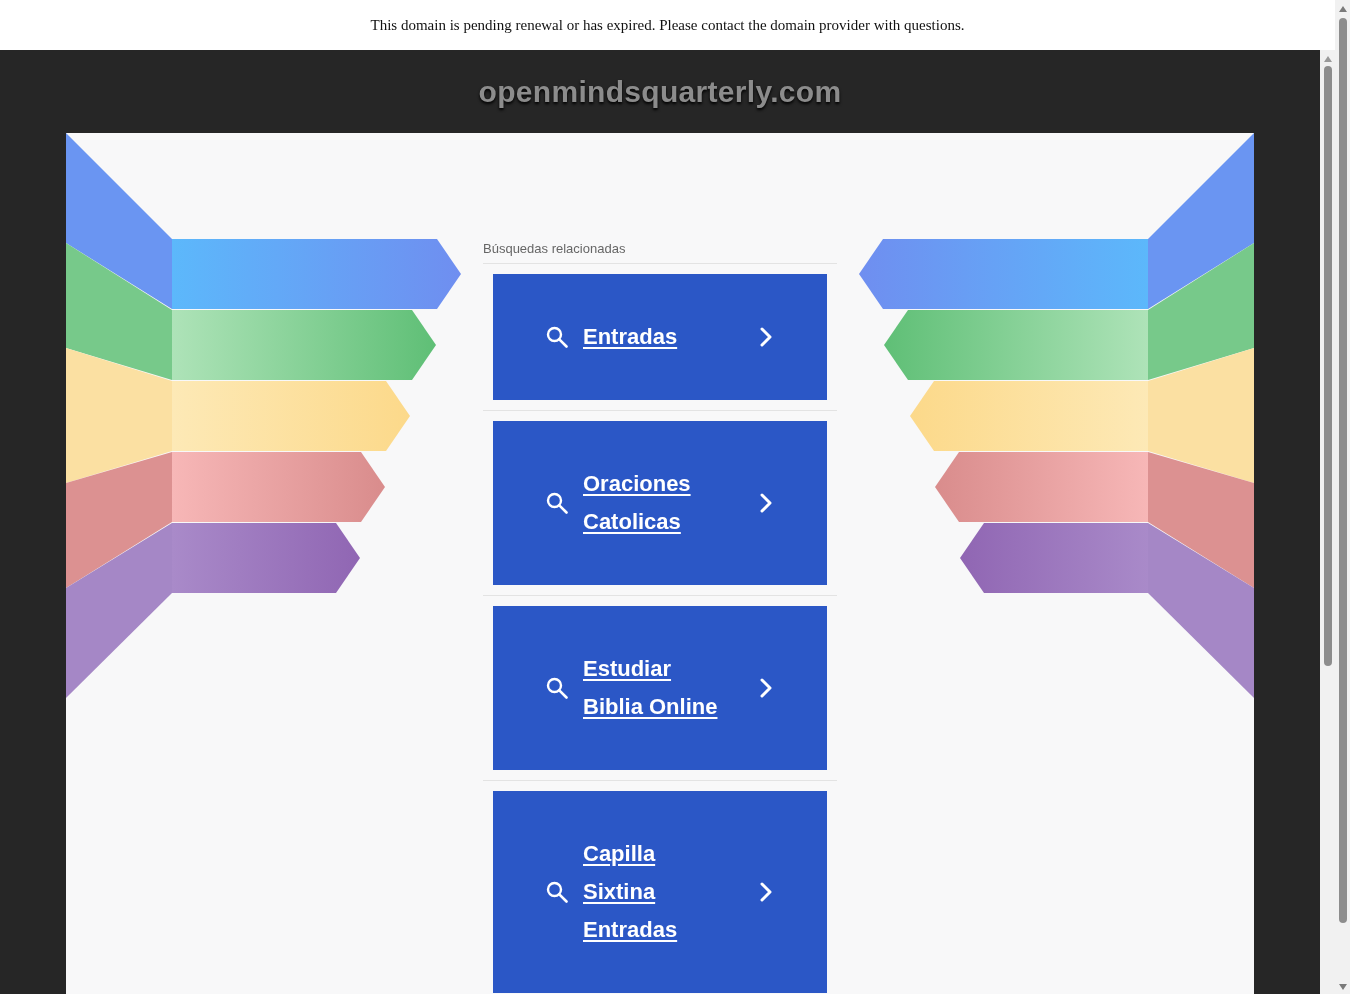 Image resolution: width=1350 pixels, height=994 pixels. Describe the element at coordinates (654, 687) in the screenshot. I see `search-link: Estudiar Biblia Online` at that location.